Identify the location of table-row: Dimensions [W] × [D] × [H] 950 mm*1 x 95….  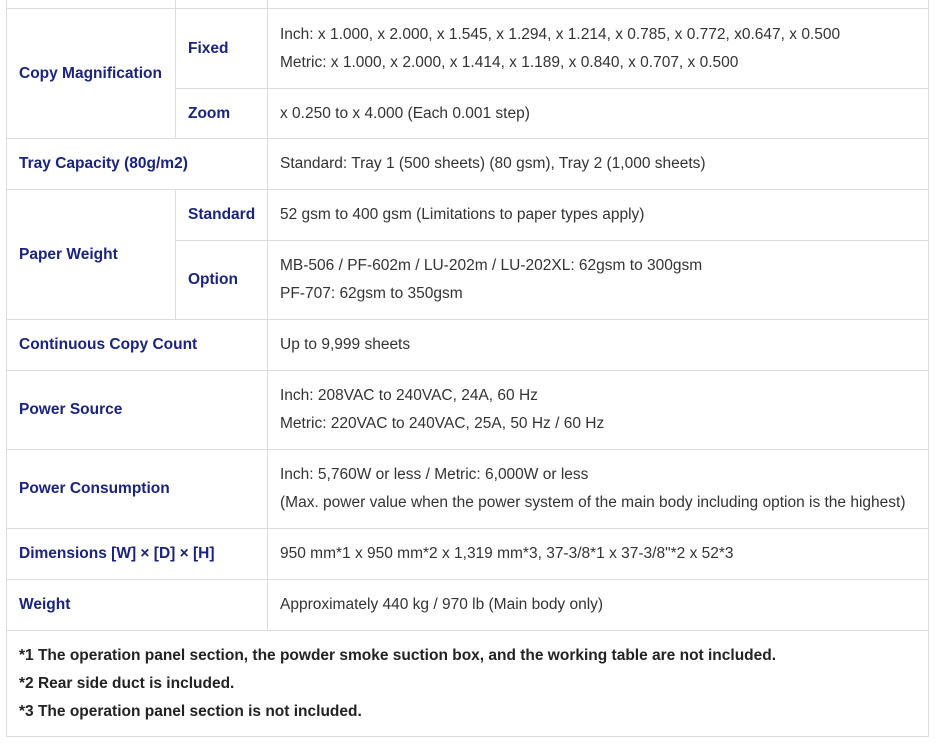
(467, 554).